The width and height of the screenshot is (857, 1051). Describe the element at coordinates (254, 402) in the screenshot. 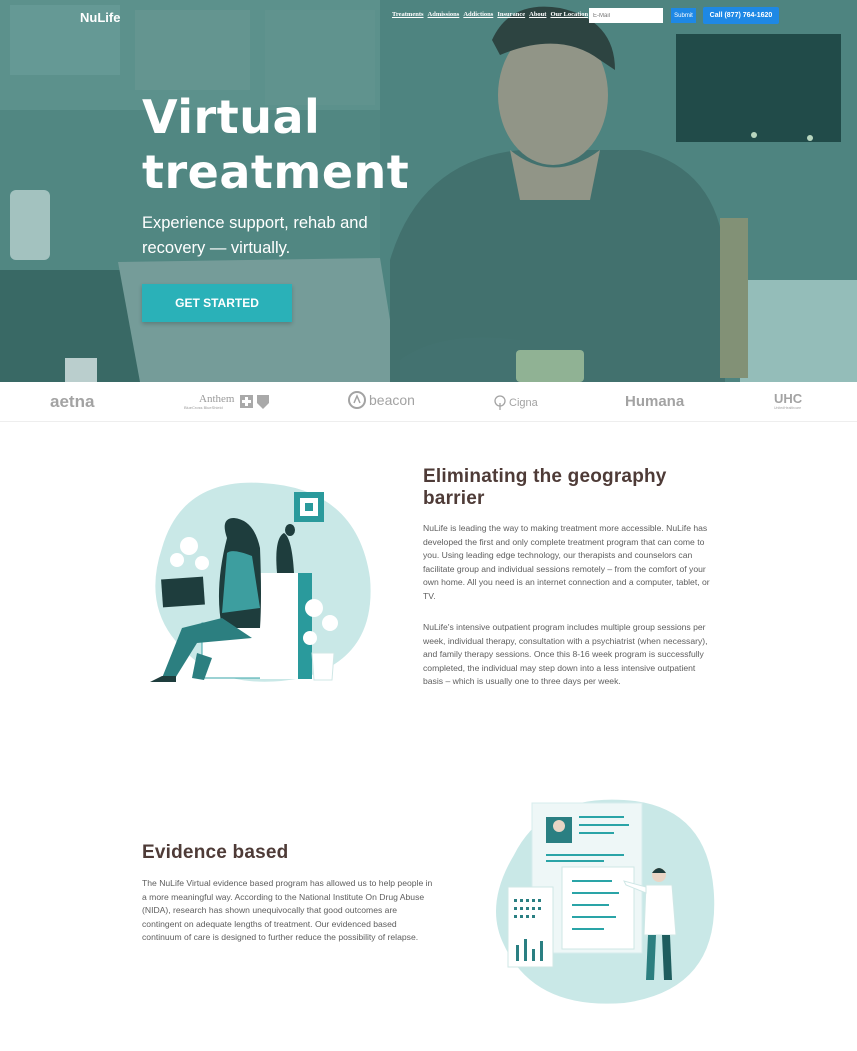

I see `bcbs-icon` at that location.